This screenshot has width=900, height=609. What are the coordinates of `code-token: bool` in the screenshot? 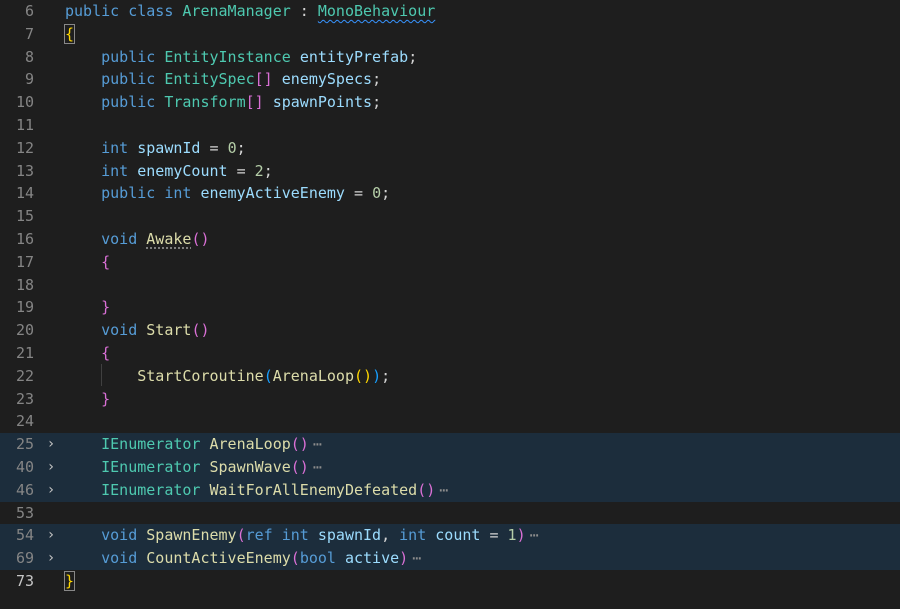 It's located at (317, 558).